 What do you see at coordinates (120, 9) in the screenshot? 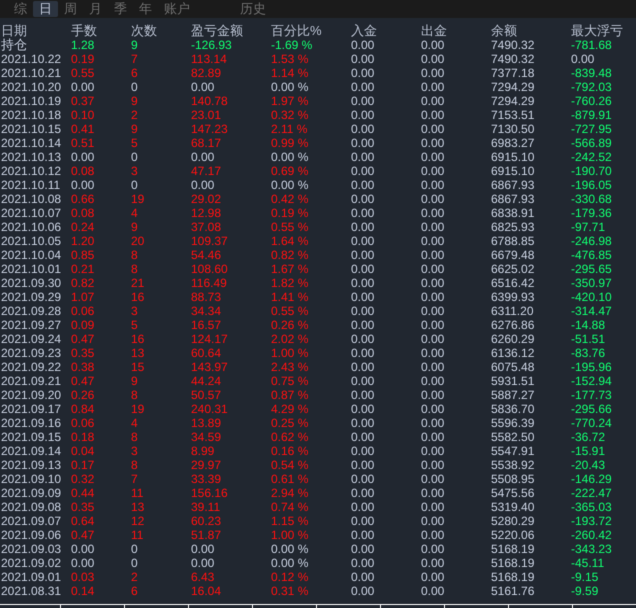
I see `tab: 季` at bounding box center [120, 9].